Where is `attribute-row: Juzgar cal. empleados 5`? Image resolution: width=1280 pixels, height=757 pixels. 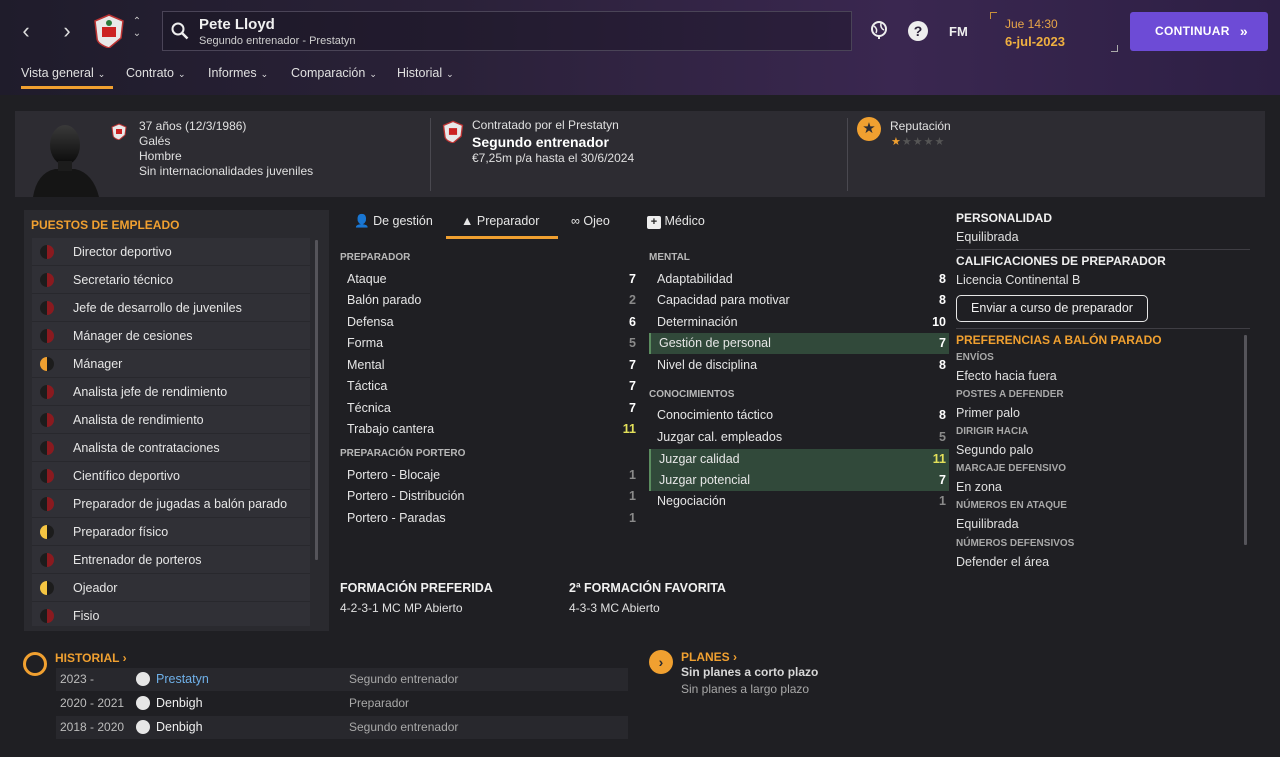 attribute-row: Juzgar cal. empleados 5 is located at coordinates (799, 437).